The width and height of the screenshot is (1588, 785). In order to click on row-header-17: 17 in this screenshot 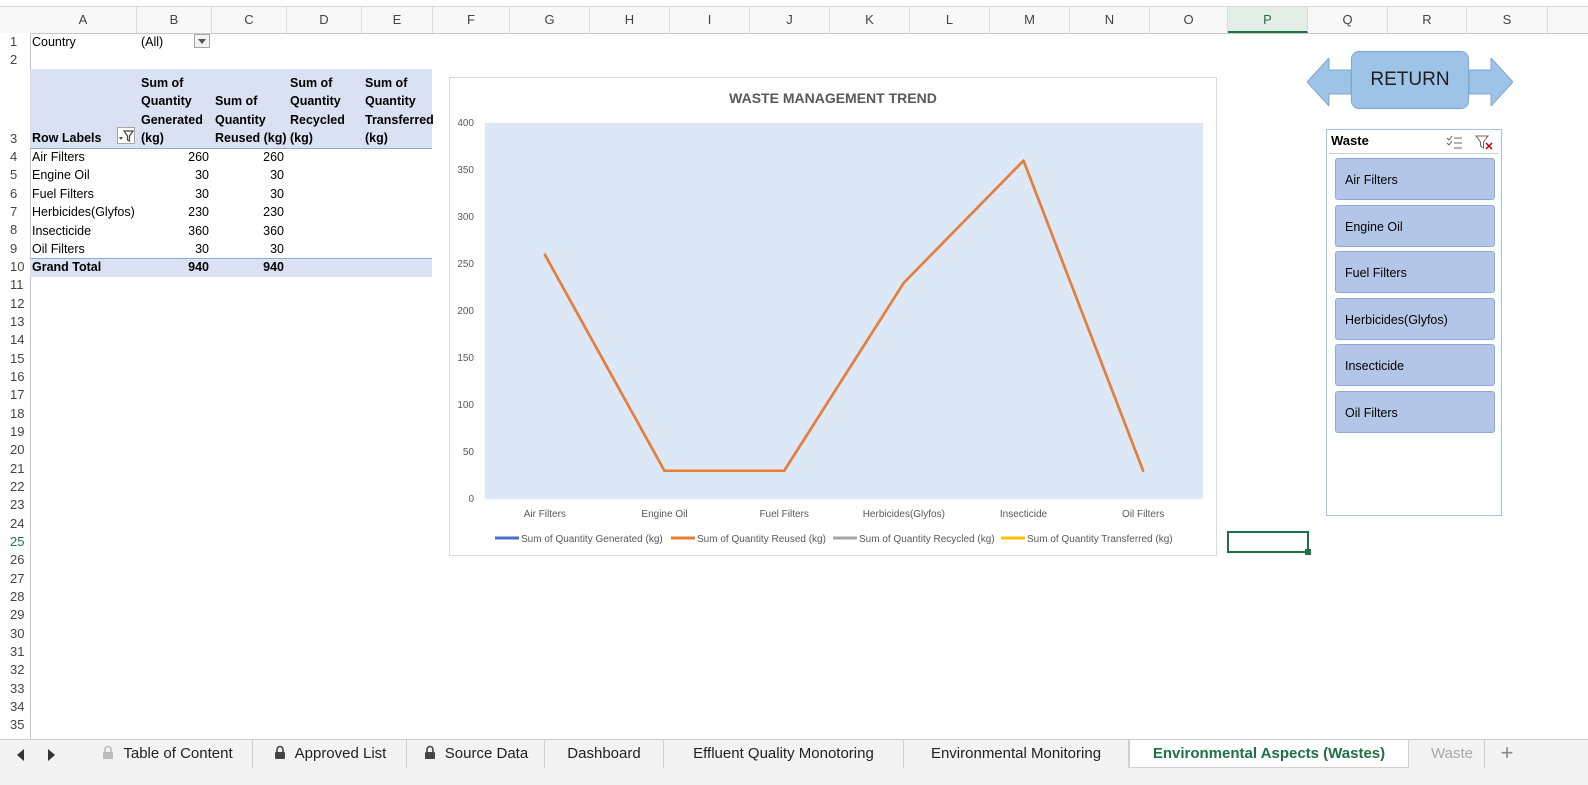, I will do `click(15, 395)`.